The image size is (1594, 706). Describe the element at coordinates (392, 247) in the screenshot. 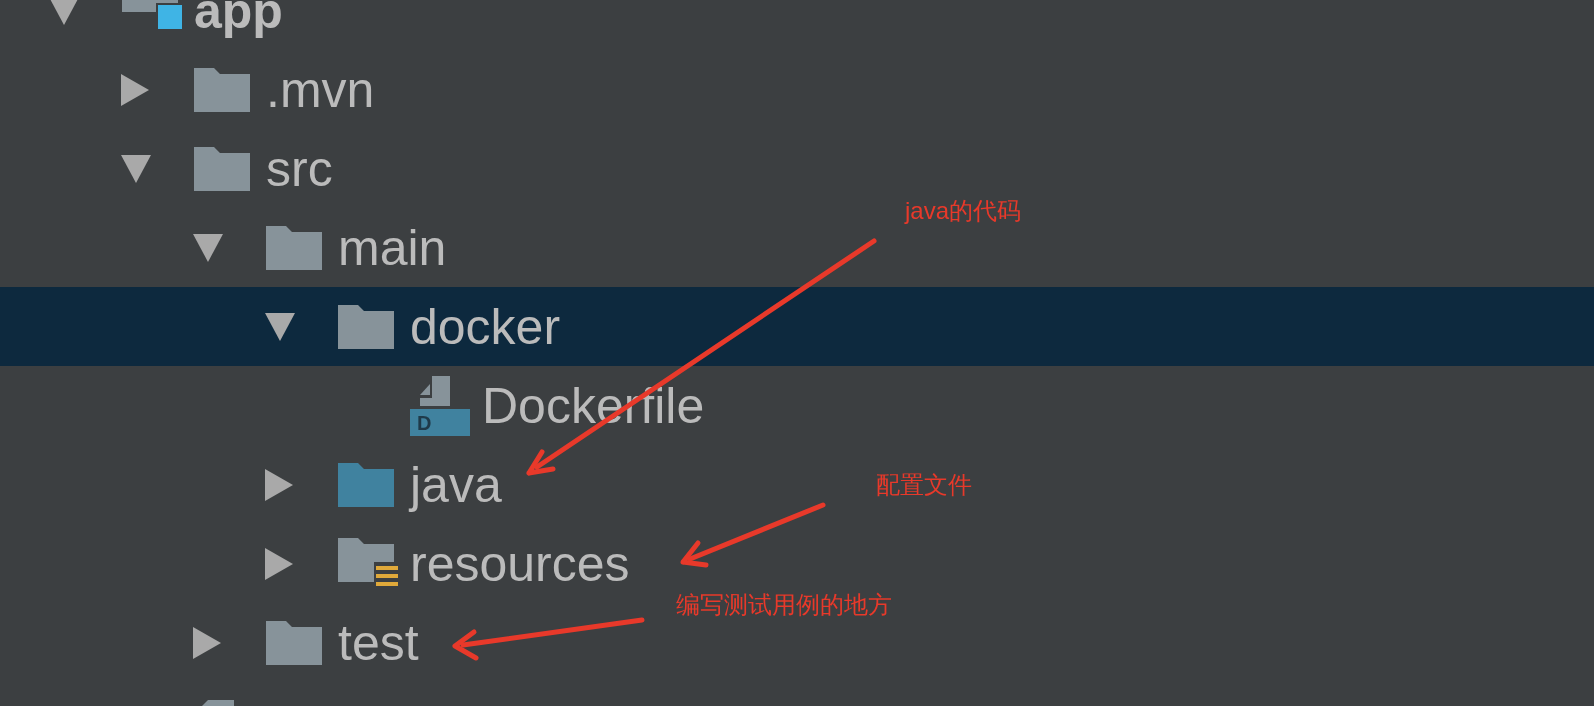

I see `tree-label: main` at that location.